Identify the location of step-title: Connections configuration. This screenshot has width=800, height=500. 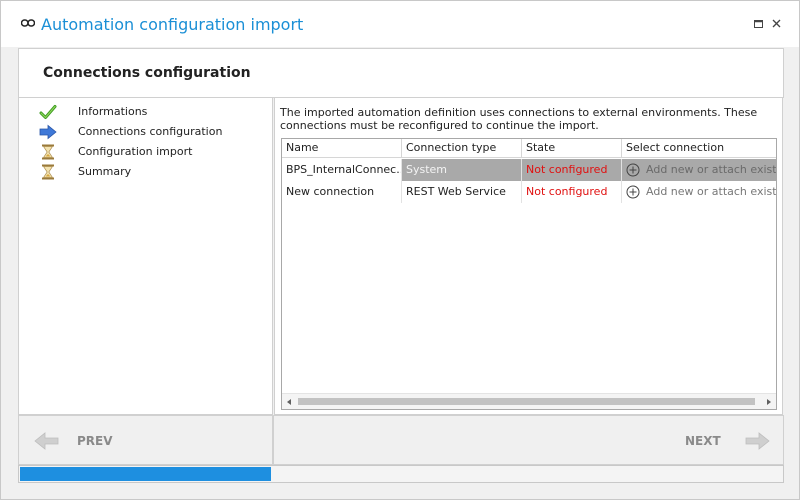
(147, 73).